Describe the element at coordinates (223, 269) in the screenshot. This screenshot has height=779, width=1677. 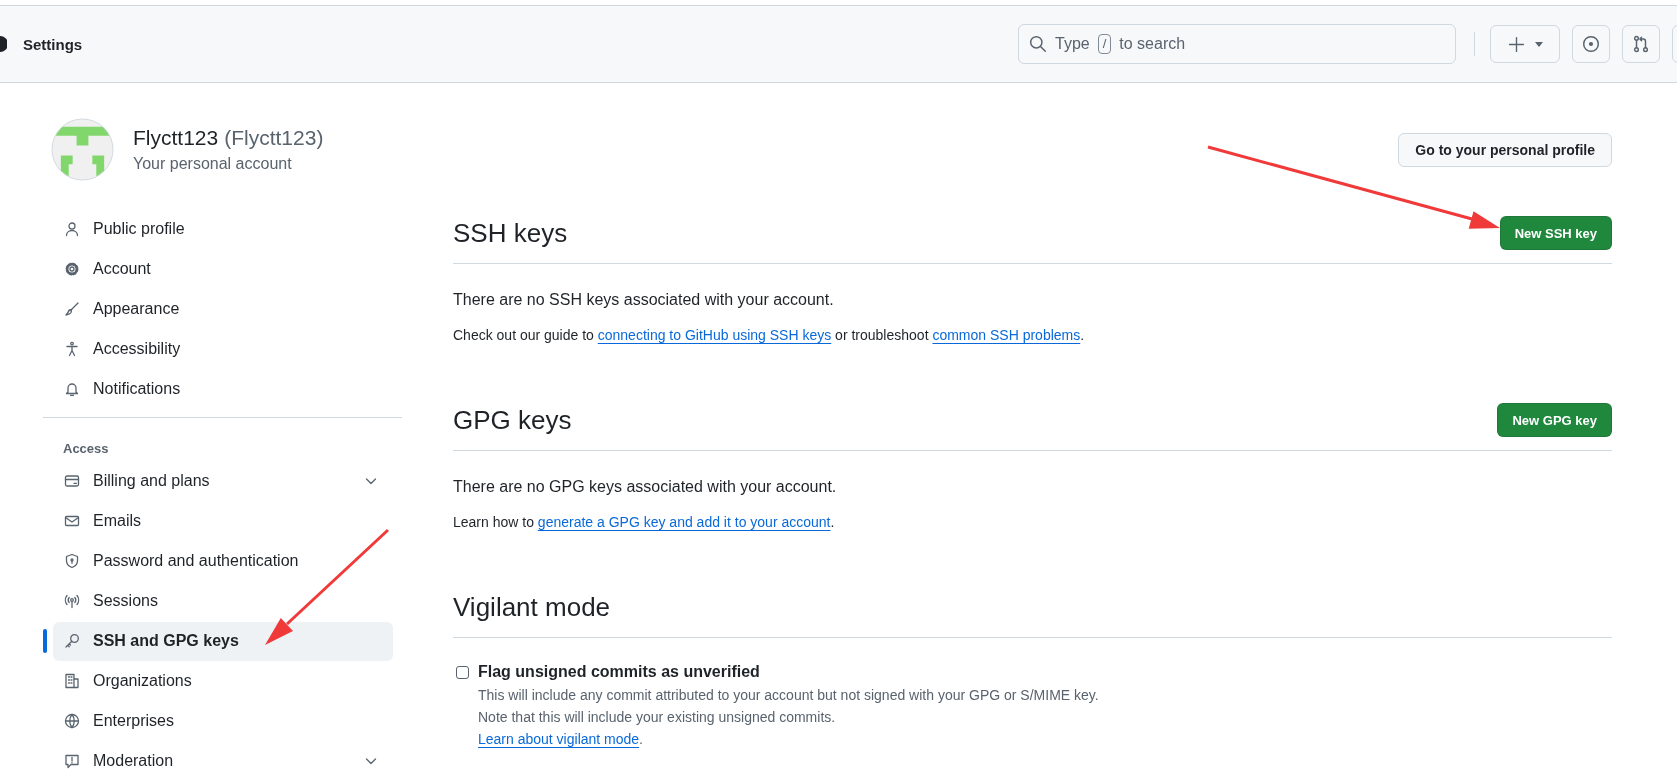
I see `sidebar-item: Account` at that location.